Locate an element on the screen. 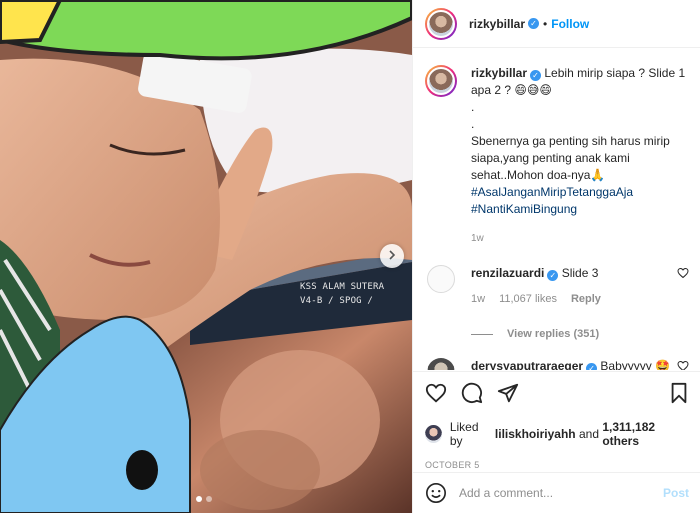  bookmark-icon is located at coordinates (679, 393).